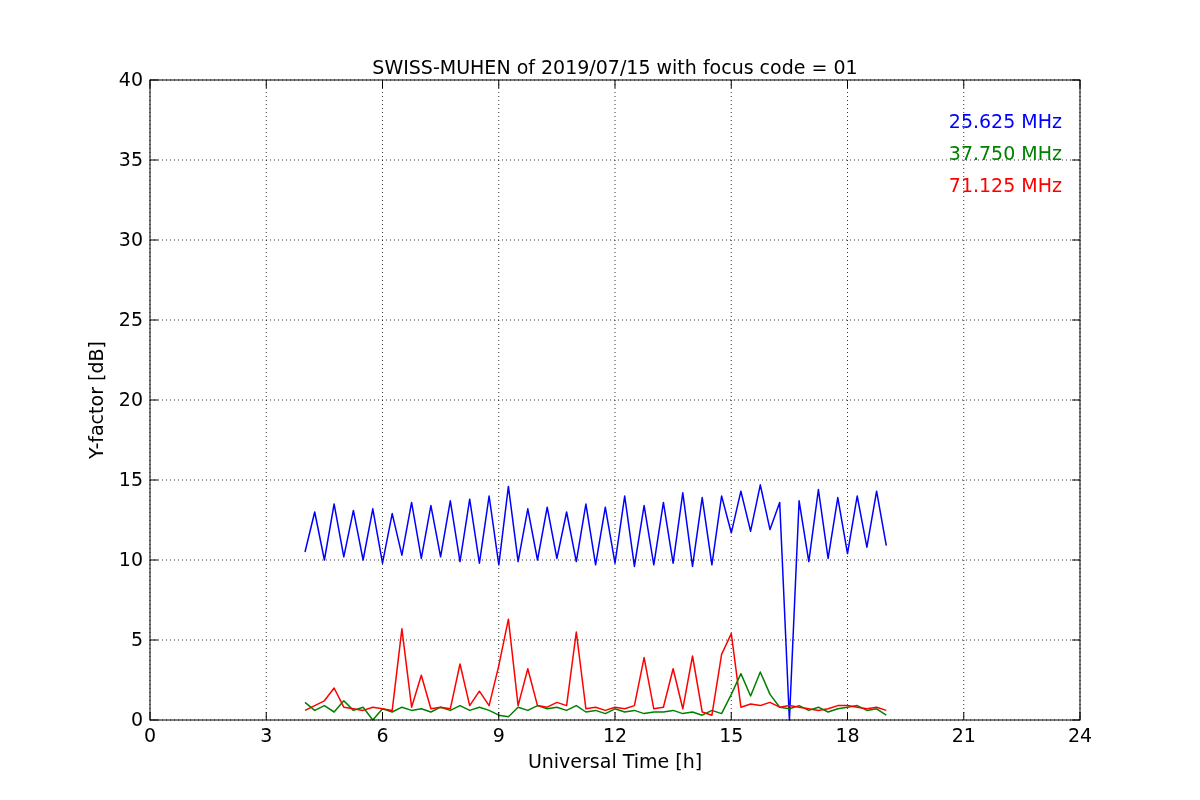 This screenshot has width=1200, height=800. Describe the element at coordinates (130, 399) in the screenshot. I see `y-tick-label: 20` at that location.